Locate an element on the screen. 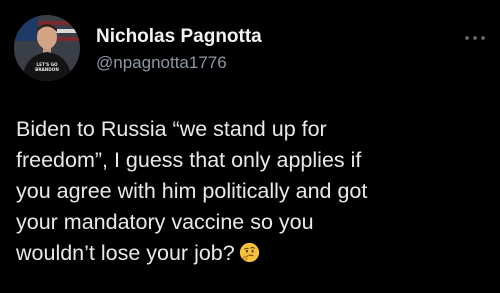 The image size is (500, 293). tweet-text-line: you agree with him politically and got is located at coordinates (192, 191).